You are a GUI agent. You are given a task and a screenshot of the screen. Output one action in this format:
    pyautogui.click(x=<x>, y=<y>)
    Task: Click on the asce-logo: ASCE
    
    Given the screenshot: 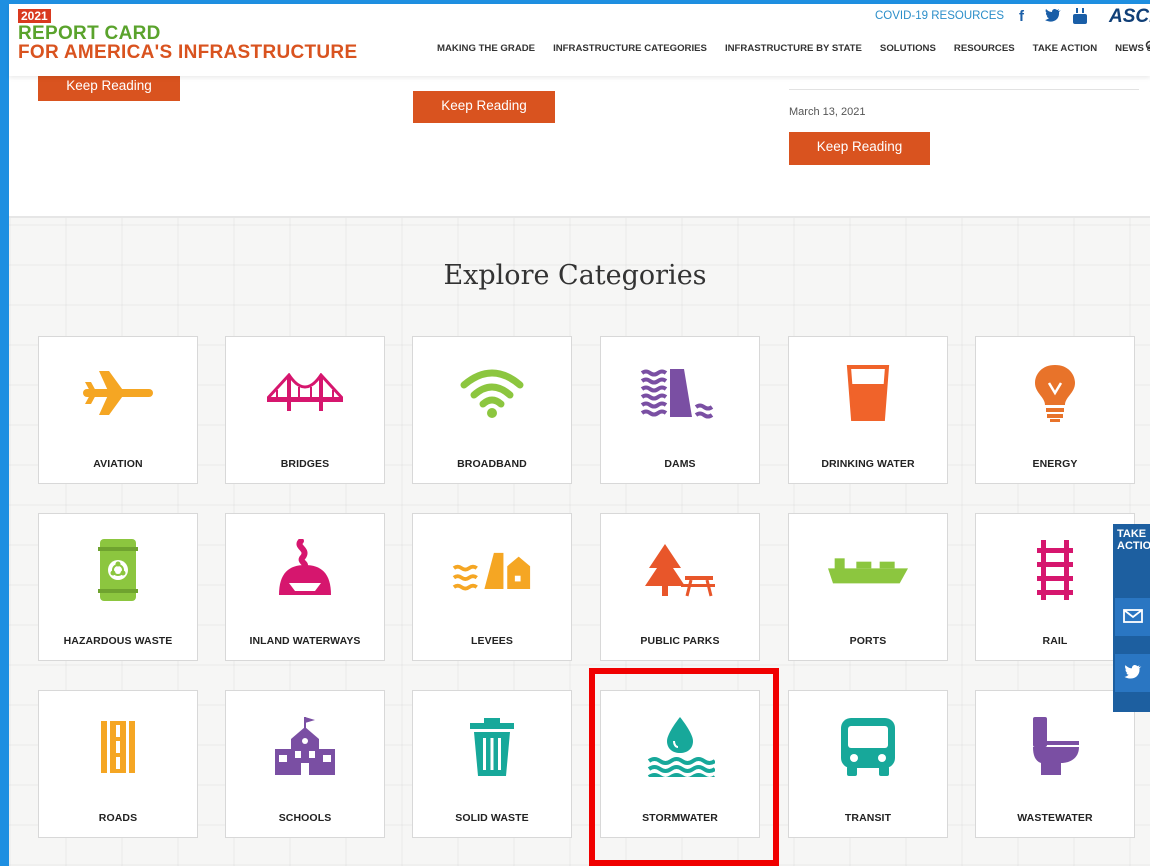 What is the action you would take?
    pyautogui.click(x=1129, y=17)
    